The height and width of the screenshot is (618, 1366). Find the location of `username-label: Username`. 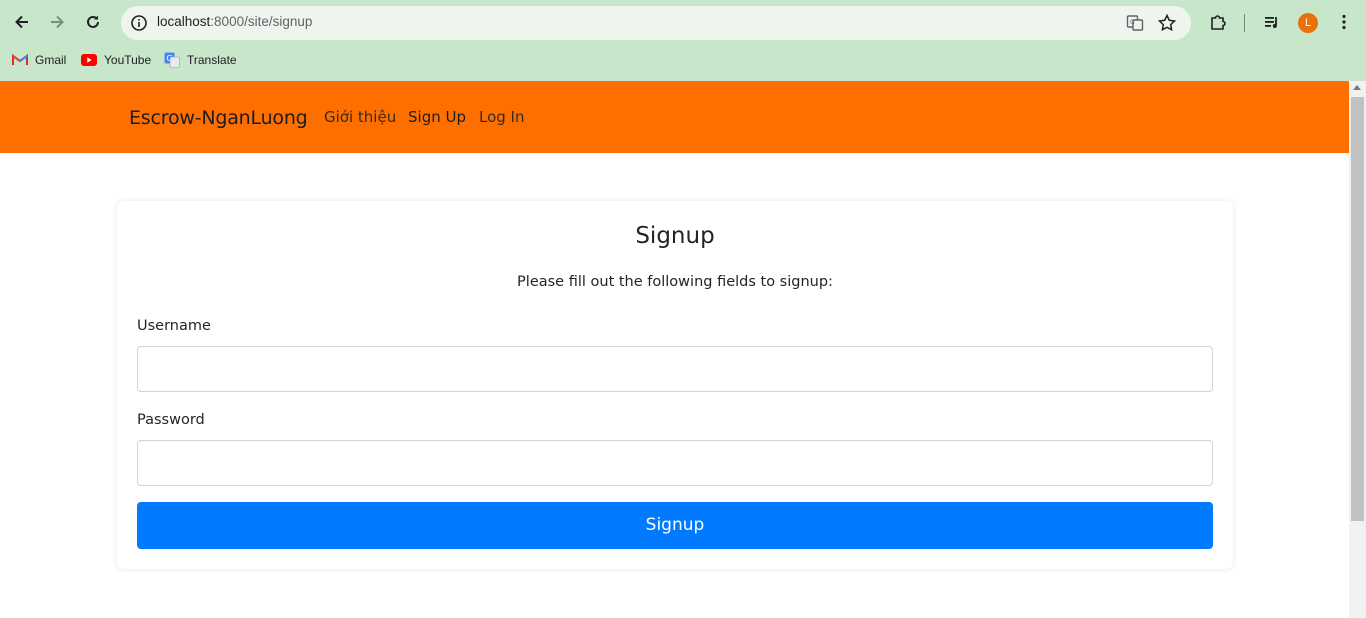

username-label: Username is located at coordinates (174, 326).